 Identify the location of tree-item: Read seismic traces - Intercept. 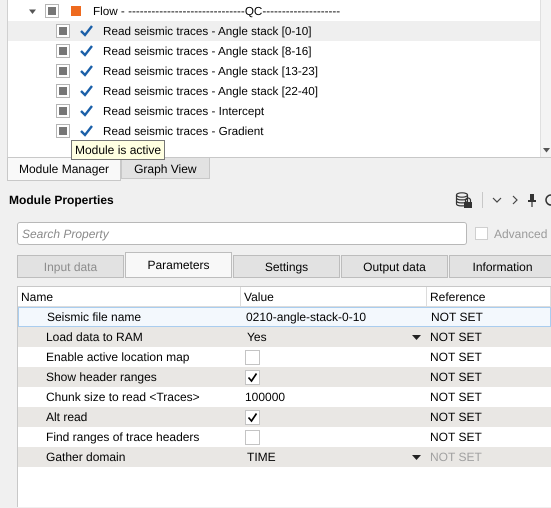
(274, 111).